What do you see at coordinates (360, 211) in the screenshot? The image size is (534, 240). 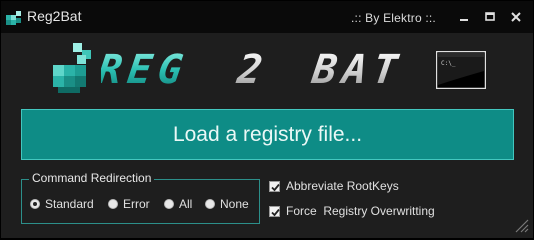 I see `force-overwrite-label: Force Registry Overwritting` at bounding box center [360, 211].